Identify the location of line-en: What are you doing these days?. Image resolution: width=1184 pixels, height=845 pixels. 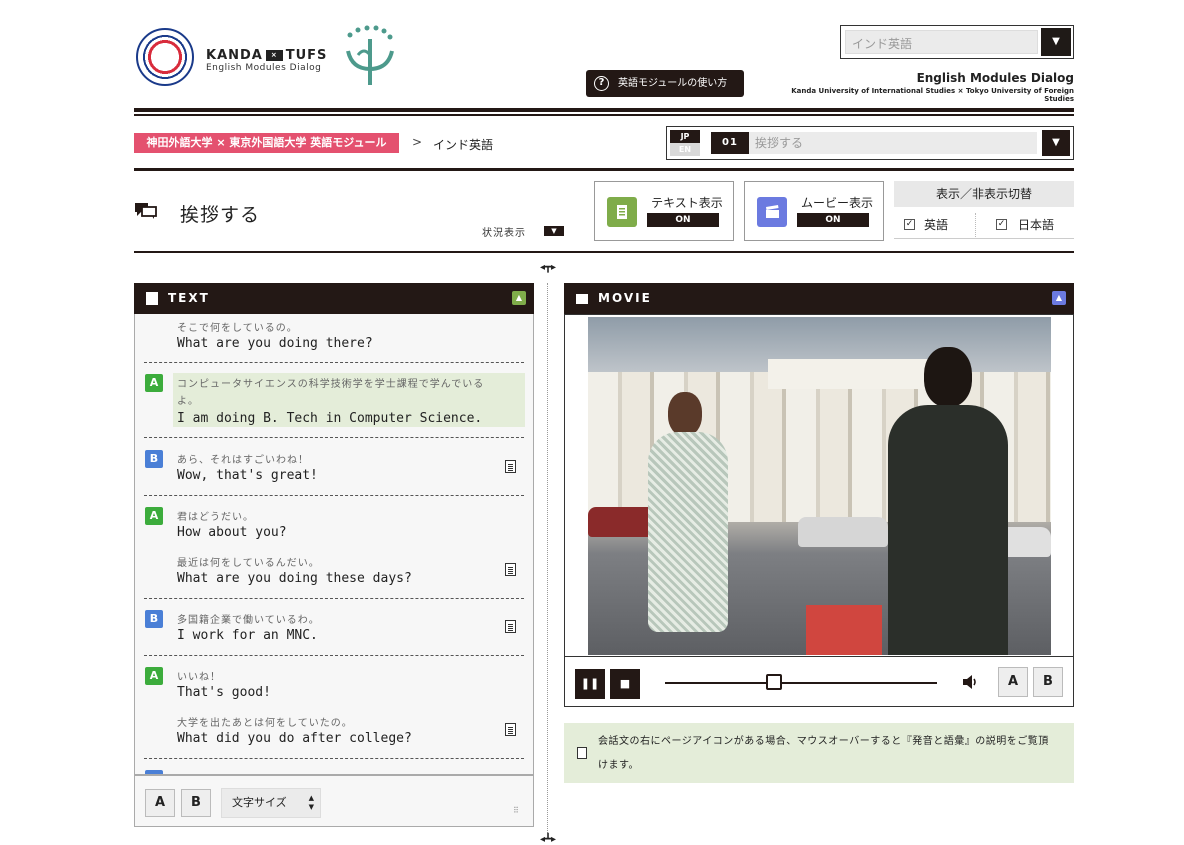
(294, 578).